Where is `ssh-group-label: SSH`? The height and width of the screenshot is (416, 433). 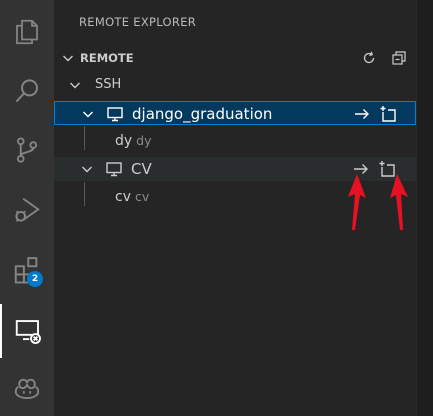
ssh-group-label: SSH is located at coordinates (108, 84).